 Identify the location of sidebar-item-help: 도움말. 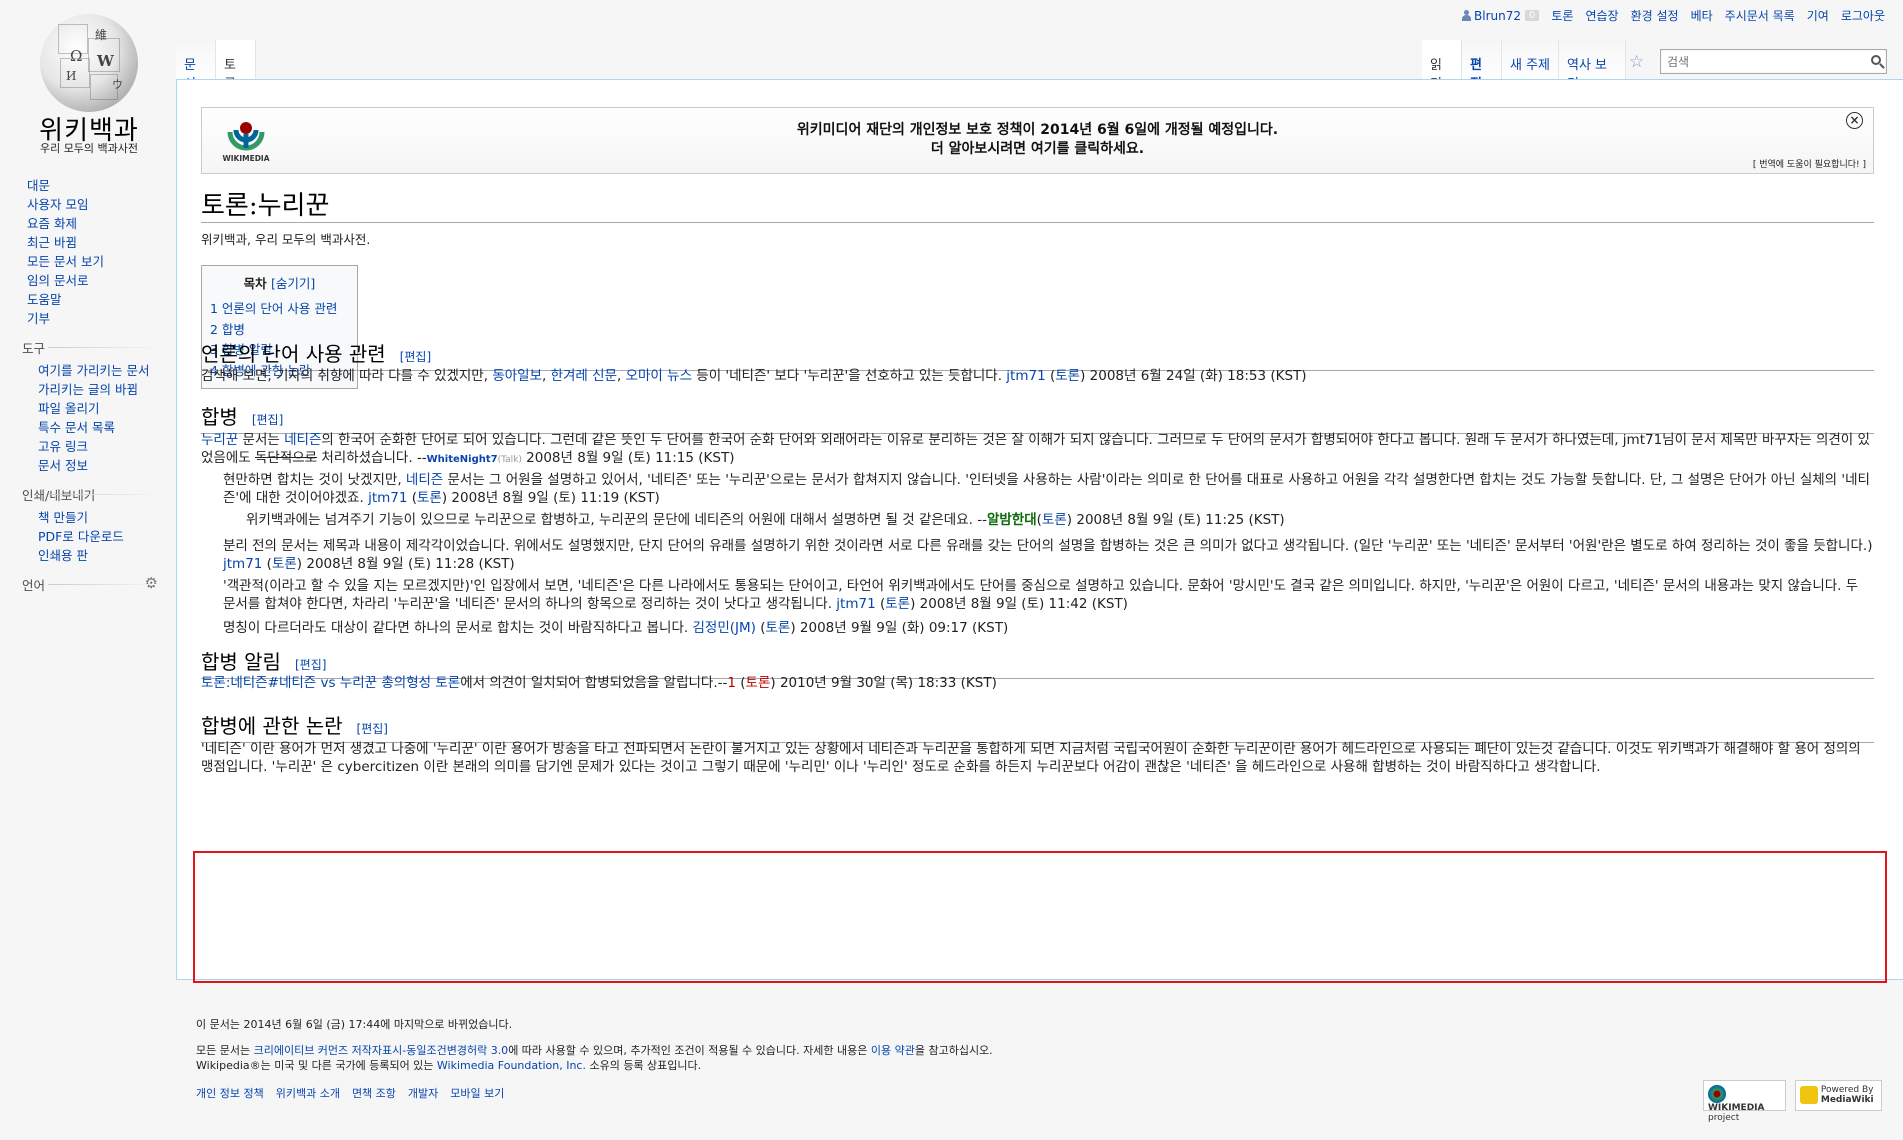
(44, 299).